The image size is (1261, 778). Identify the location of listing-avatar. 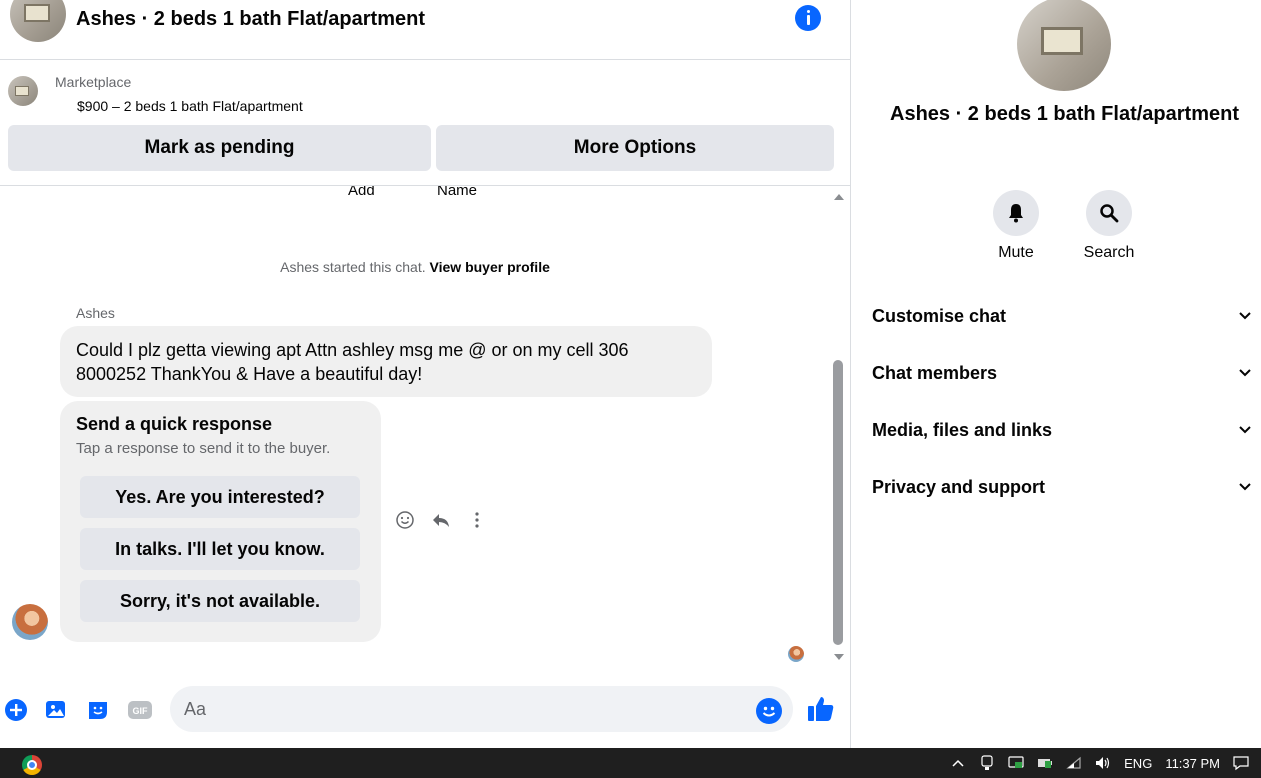
(38, 21).